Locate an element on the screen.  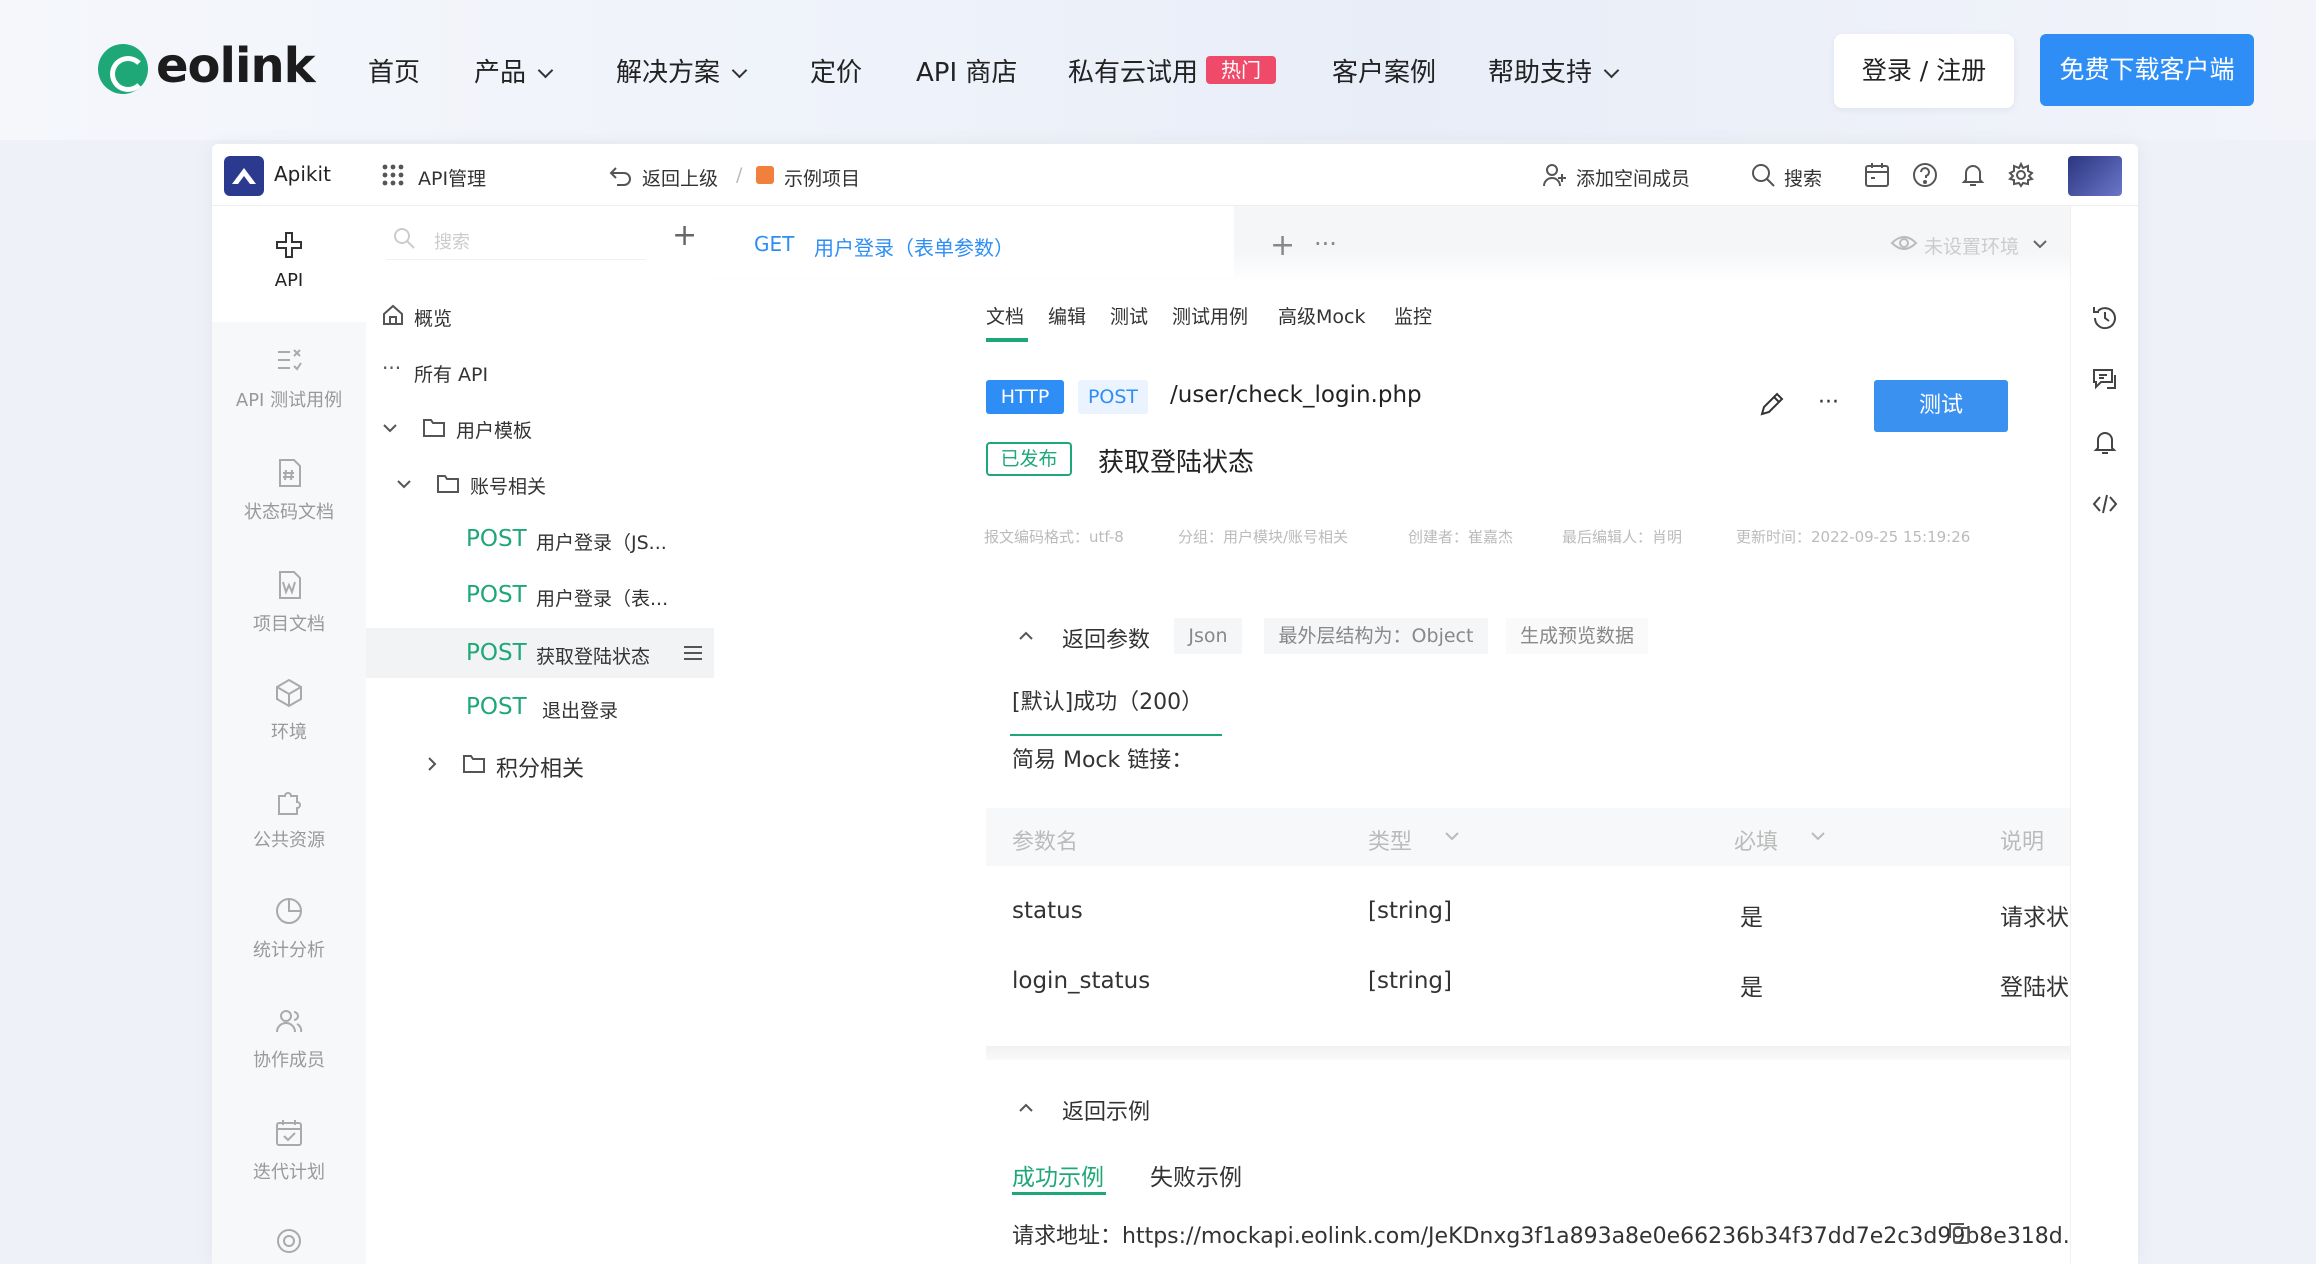
nav-home: 首页 is located at coordinates (394, 70).